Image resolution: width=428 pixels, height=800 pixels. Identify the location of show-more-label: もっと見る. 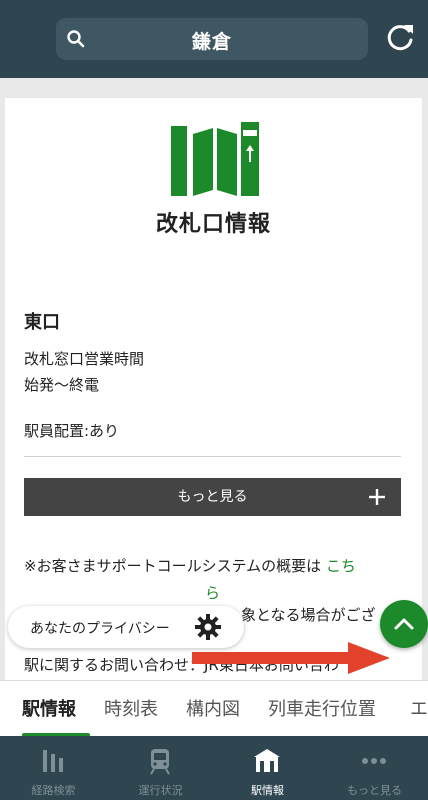
(212, 497).